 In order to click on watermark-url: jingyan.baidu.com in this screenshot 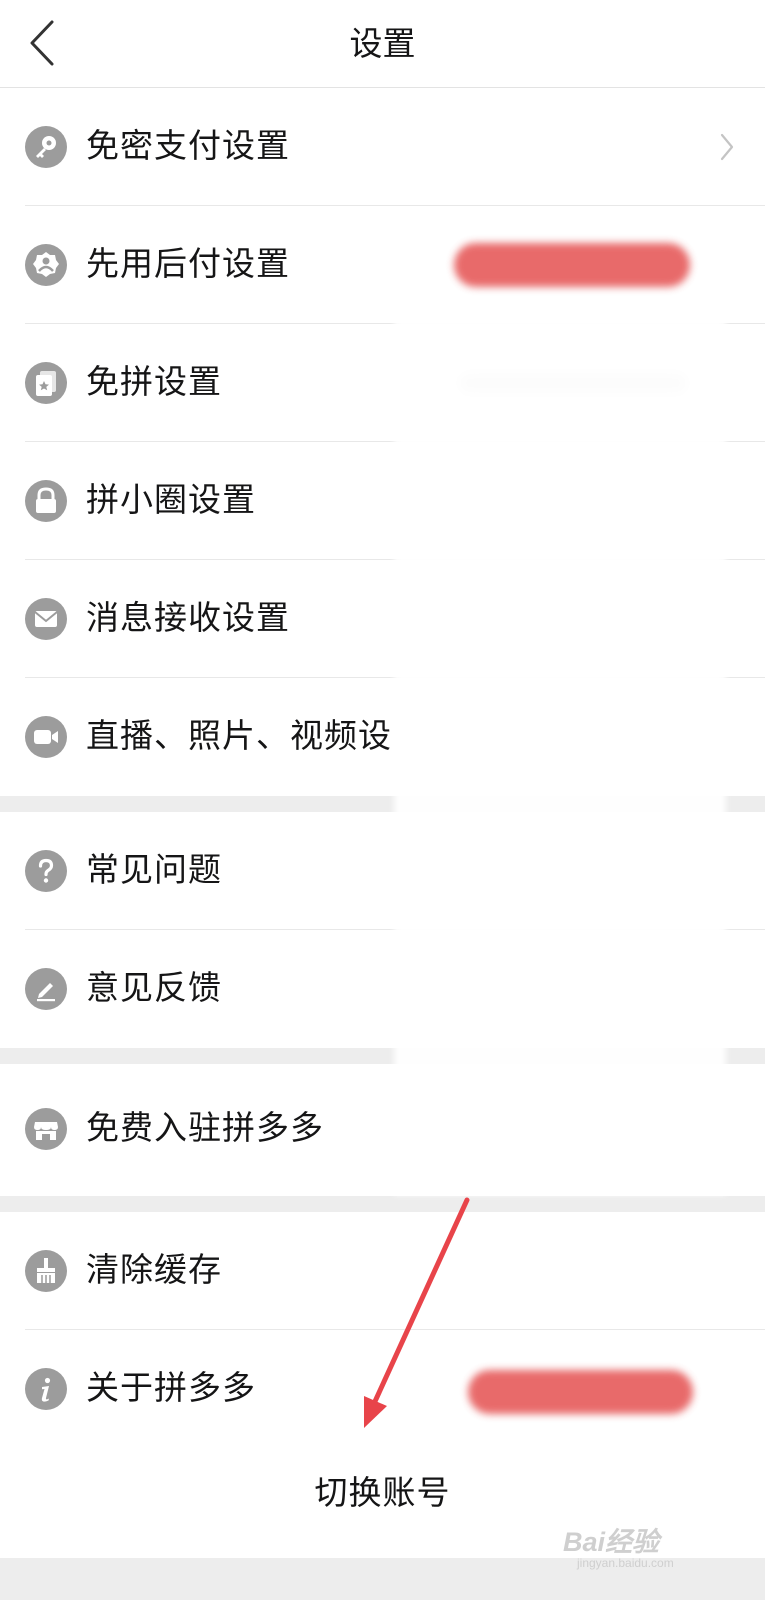, I will do `click(625, 1563)`.